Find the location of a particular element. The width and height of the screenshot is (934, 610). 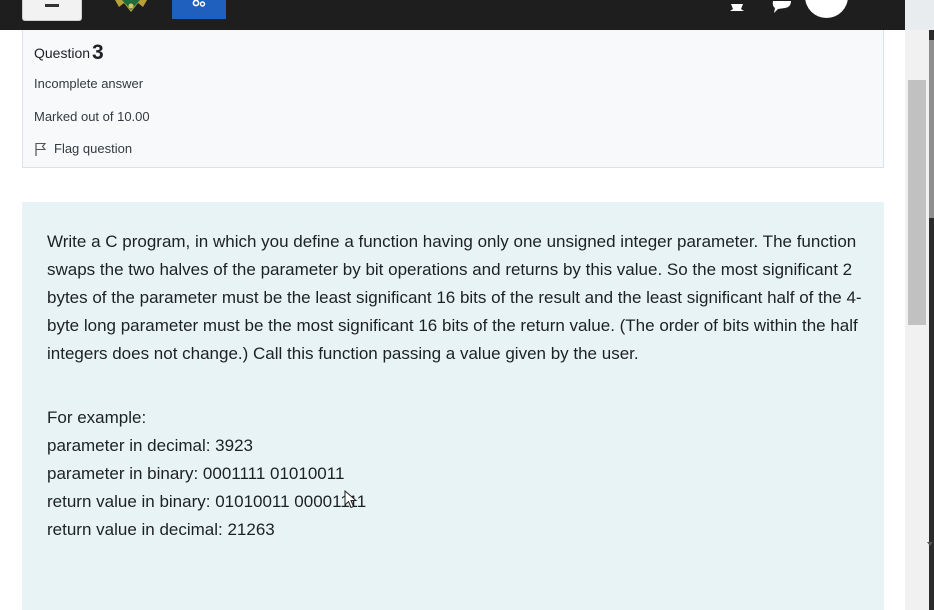

bell-icon is located at coordinates (737, 7).